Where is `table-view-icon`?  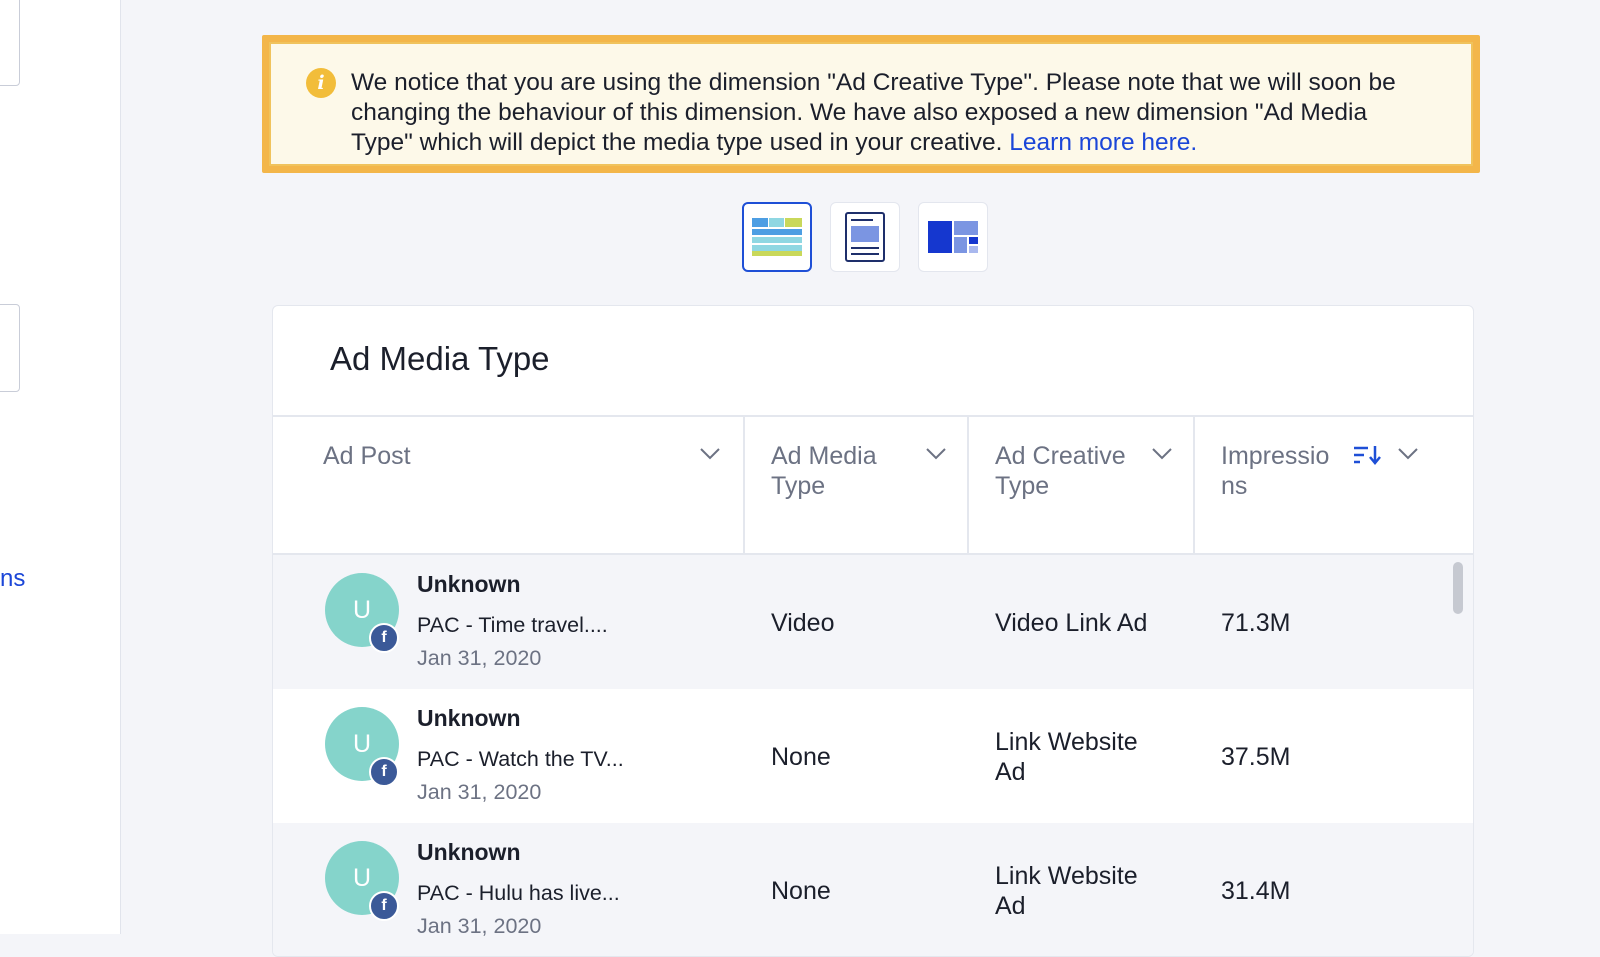
table-view-icon is located at coordinates (777, 237).